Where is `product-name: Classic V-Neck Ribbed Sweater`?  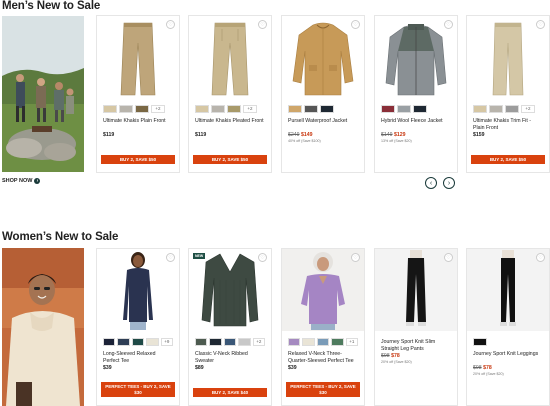 product-name: Classic V-Neck Ribbed Sweater is located at coordinates (230, 357).